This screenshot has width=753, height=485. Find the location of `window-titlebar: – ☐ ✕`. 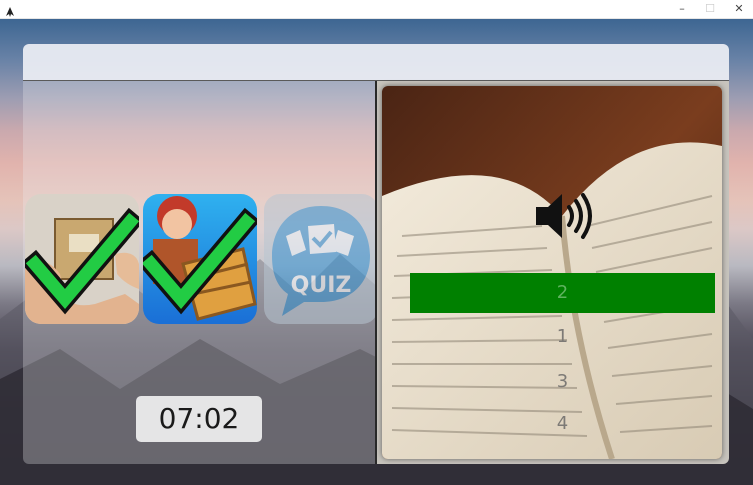

window-titlebar: – ☐ ✕ is located at coordinates (376, 9).